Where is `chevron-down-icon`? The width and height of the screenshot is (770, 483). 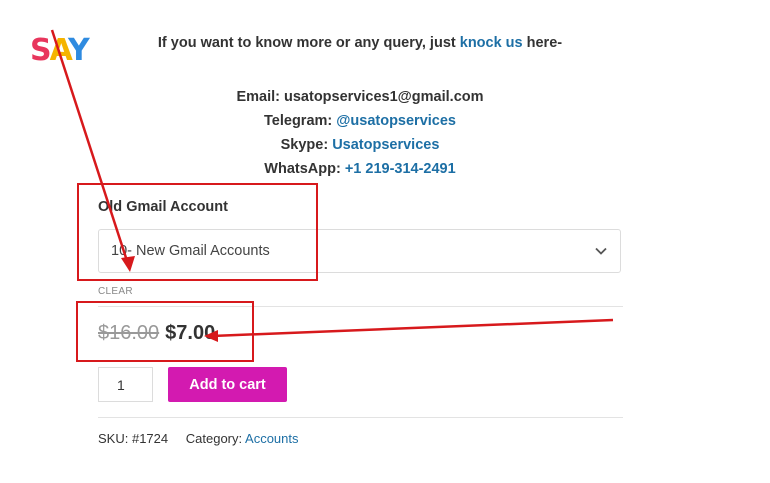 chevron-down-icon is located at coordinates (601, 251).